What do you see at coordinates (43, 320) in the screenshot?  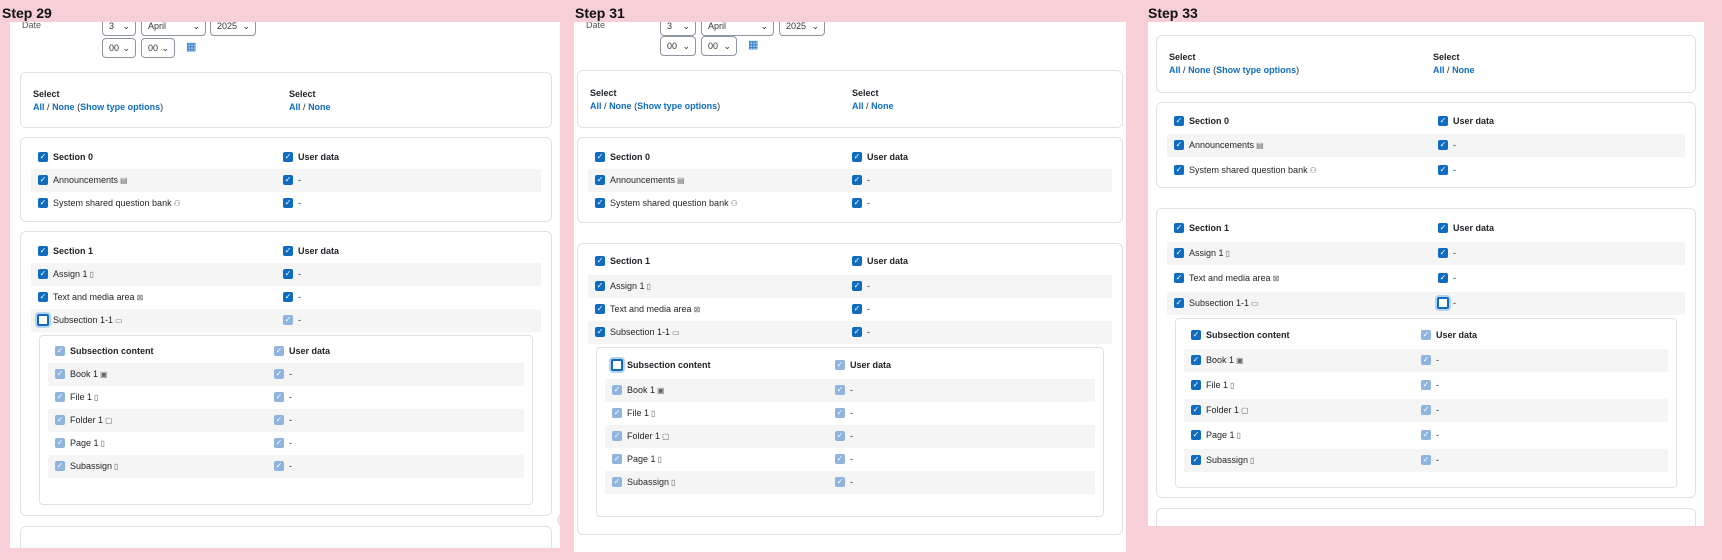 I see `subsection-checkbox` at bounding box center [43, 320].